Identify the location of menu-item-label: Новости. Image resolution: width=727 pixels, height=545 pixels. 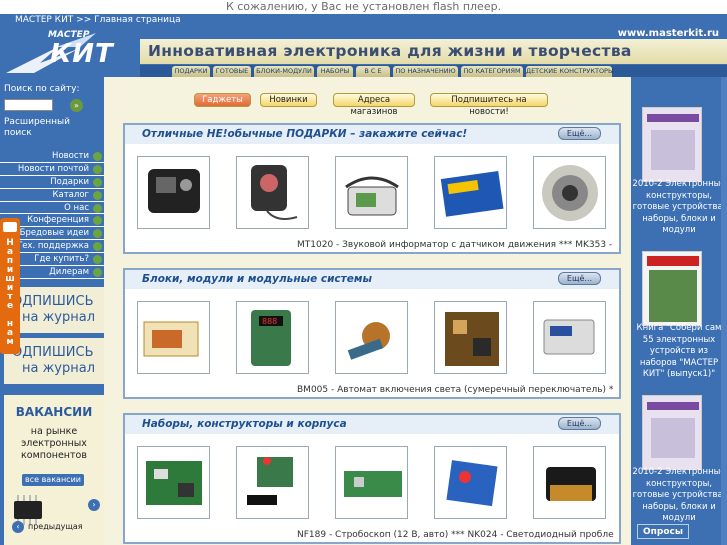
(70, 156).